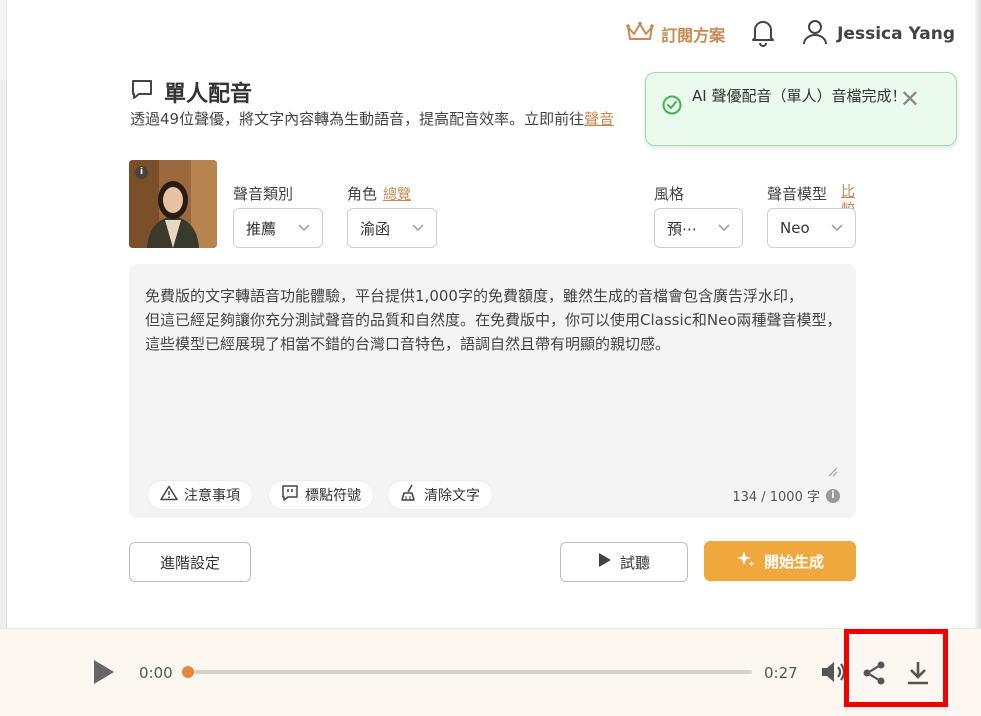 The image size is (981, 716). What do you see at coordinates (797, 194) in the screenshot?
I see `voice-model-label: 聲音模型` at bounding box center [797, 194].